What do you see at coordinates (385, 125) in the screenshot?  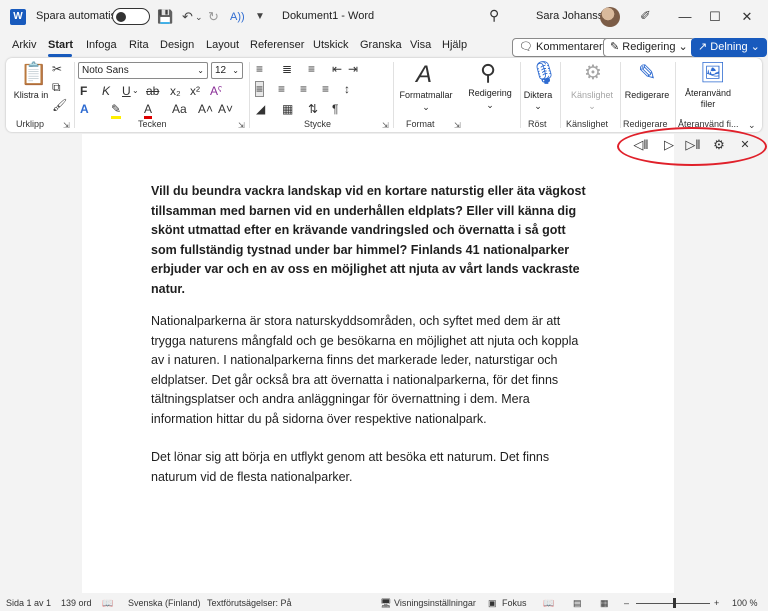 I see `paragraph-launcher-icon: ⇲` at bounding box center [385, 125].